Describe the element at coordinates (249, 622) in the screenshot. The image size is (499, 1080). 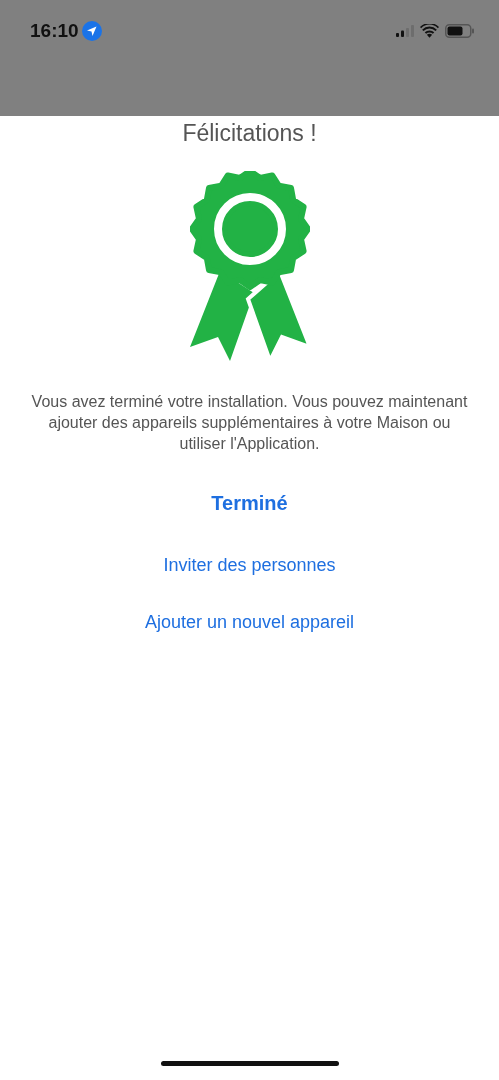
I see `link-button: Ajouter un nouvel appareil` at that location.